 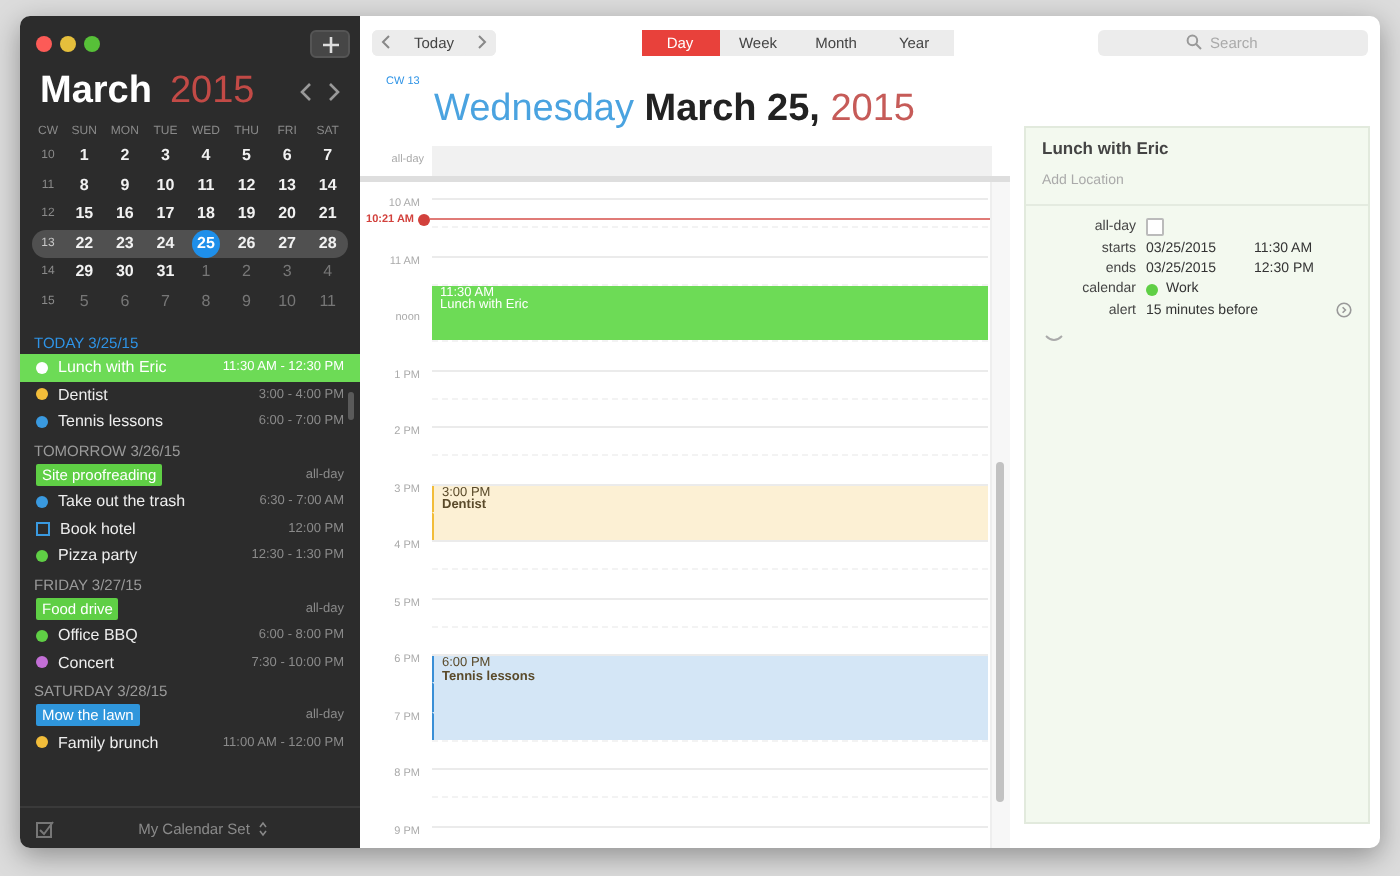 What do you see at coordinates (712, 161) in the screenshot?
I see `all-day-row` at bounding box center [712, 161].